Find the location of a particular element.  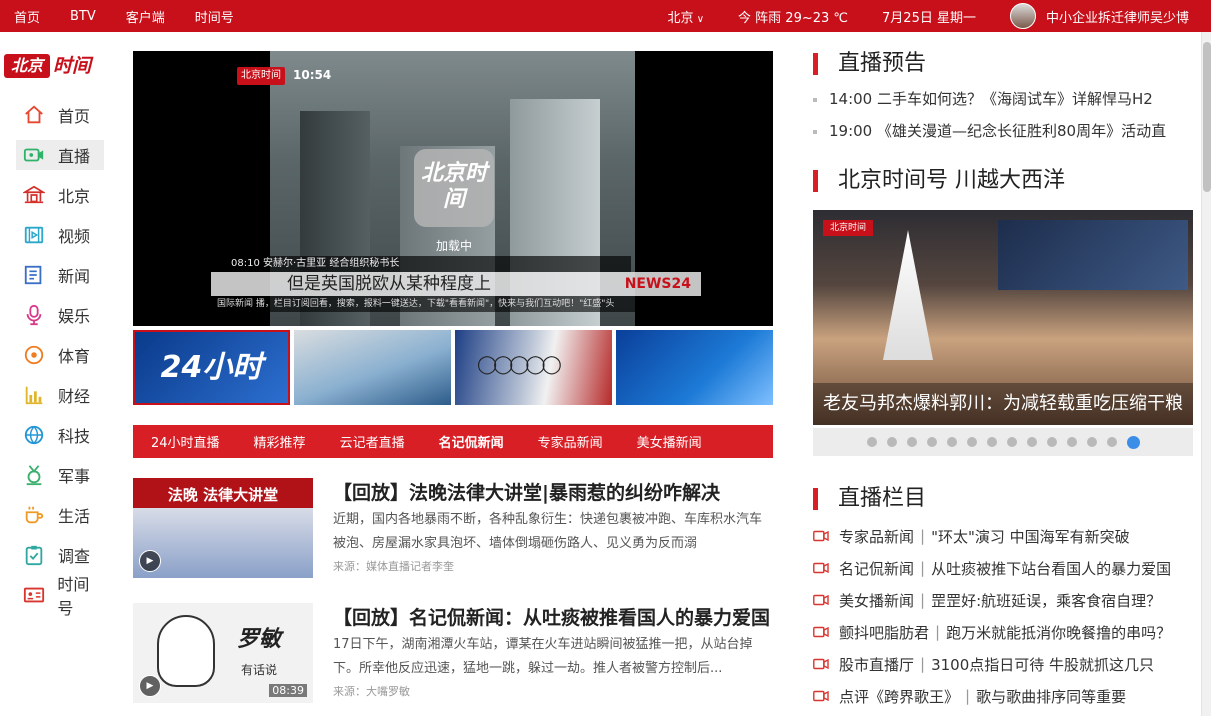

column-name: 专家品新闻 is located at coordinates (877, 536).